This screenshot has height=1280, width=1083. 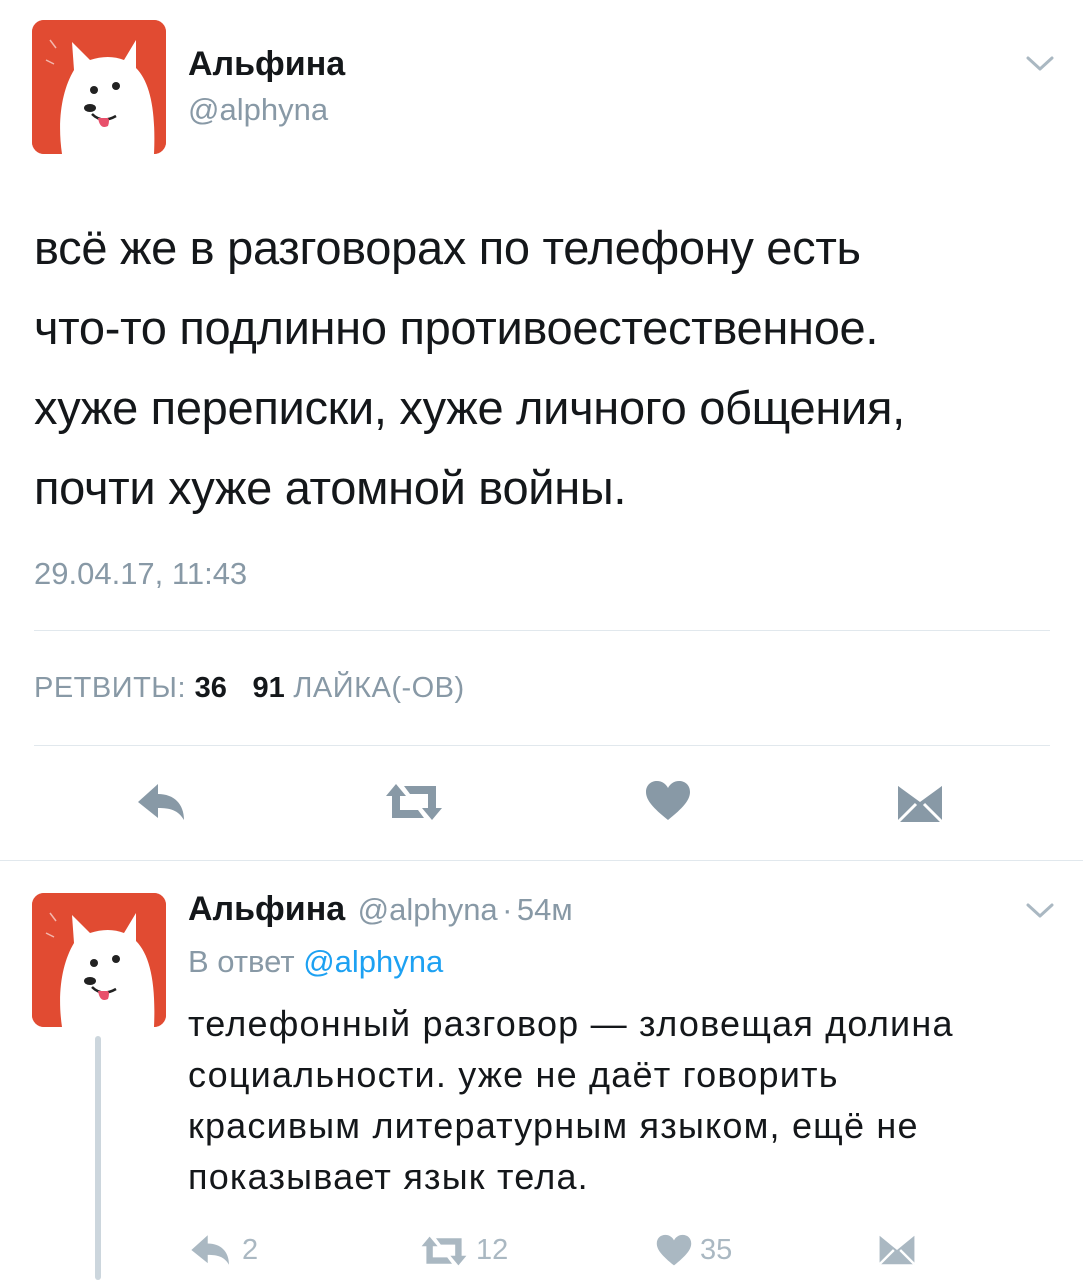 I want to click on retweet-button, so click(x=414, y=802).